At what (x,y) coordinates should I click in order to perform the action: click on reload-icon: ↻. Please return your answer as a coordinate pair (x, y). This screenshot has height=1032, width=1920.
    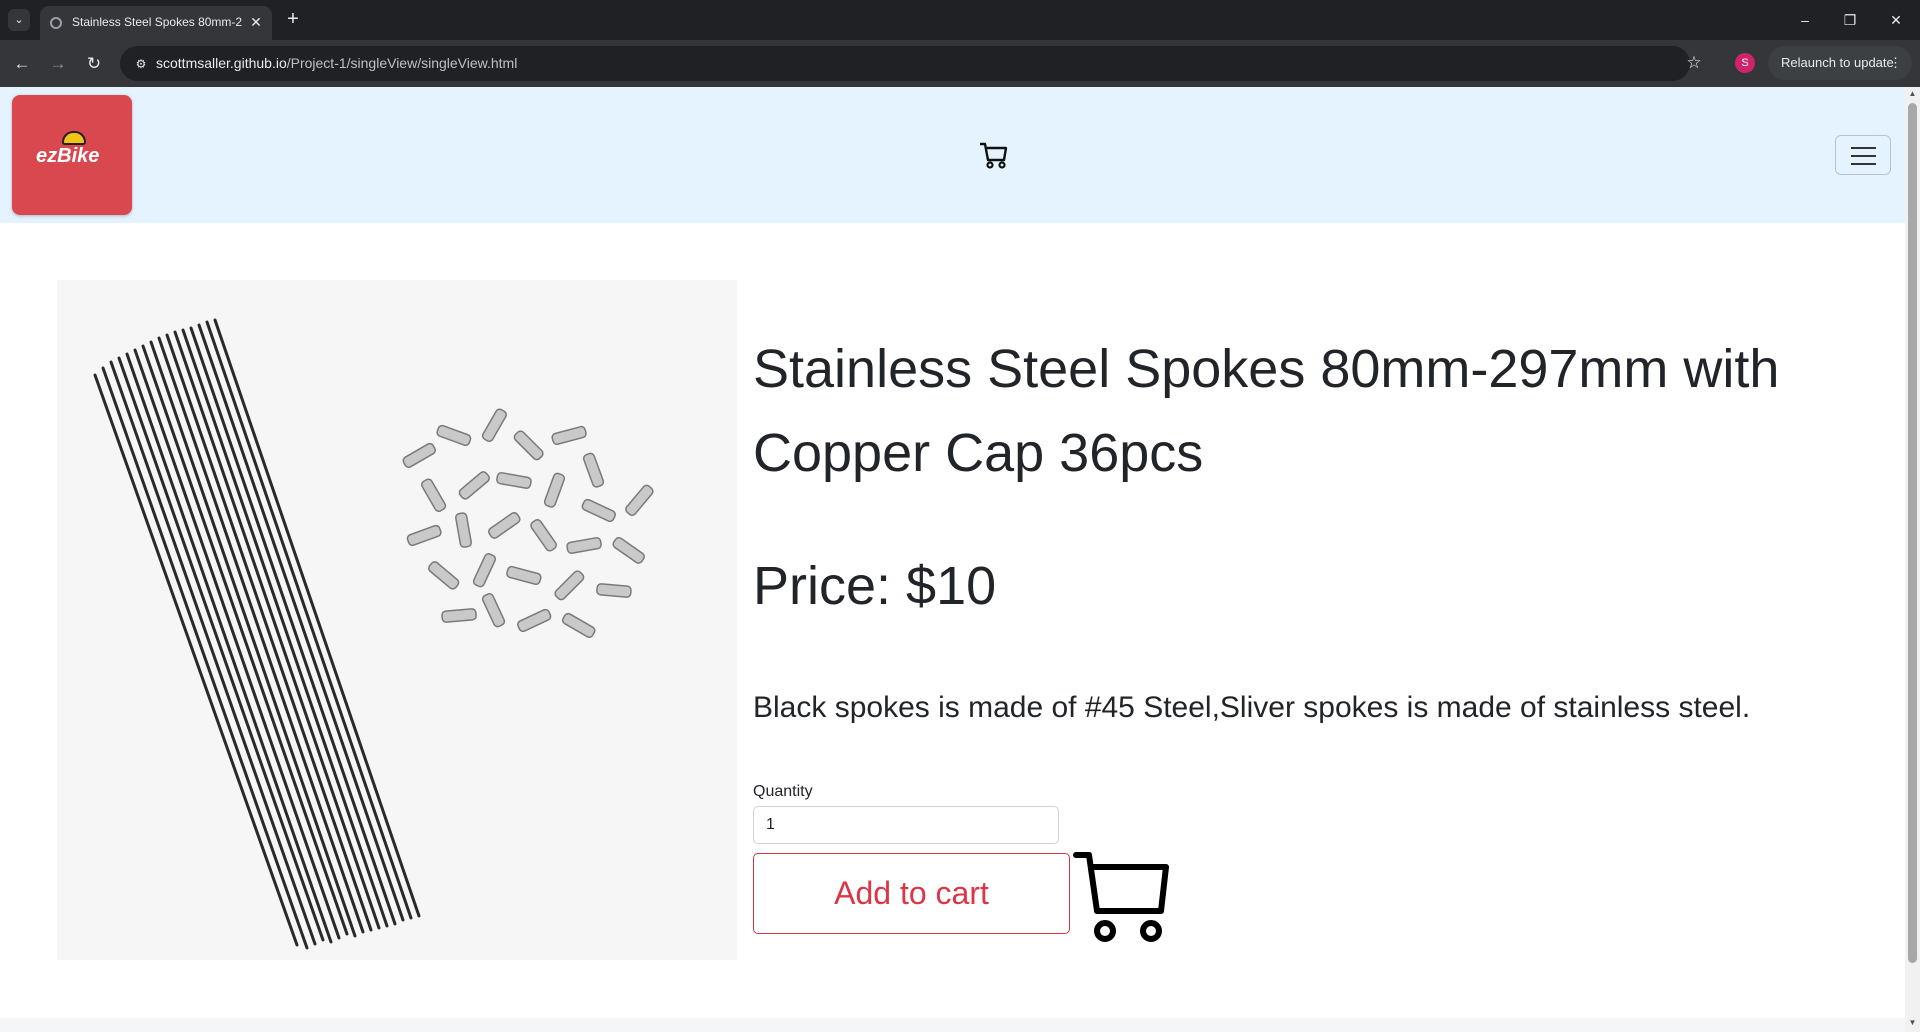
    Looking at the image, I should click on (94, 64).